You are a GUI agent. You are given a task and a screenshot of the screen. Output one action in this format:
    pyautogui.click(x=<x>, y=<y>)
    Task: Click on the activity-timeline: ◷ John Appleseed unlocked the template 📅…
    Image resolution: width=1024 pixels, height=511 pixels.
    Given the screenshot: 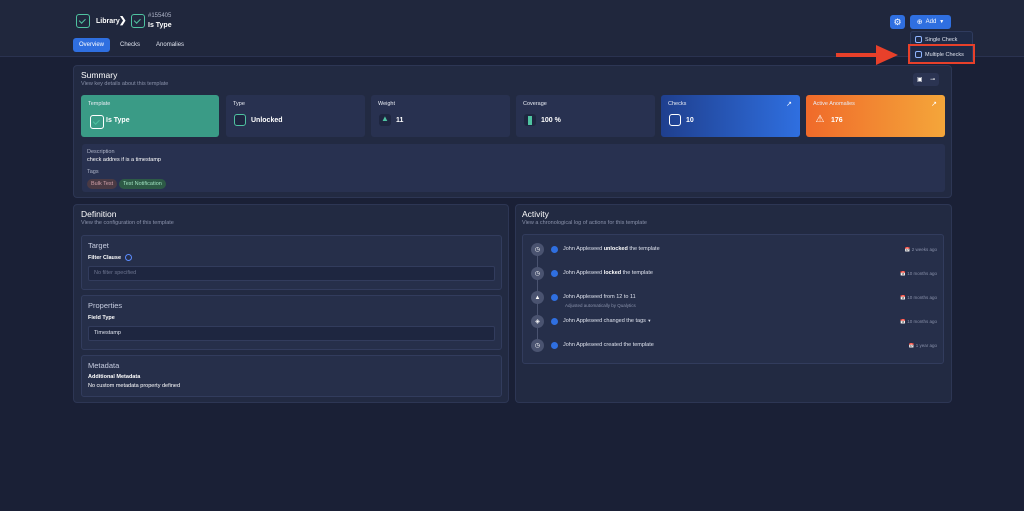 What is the action you would take?
    pyautogui.click(x=733, y=299)
    